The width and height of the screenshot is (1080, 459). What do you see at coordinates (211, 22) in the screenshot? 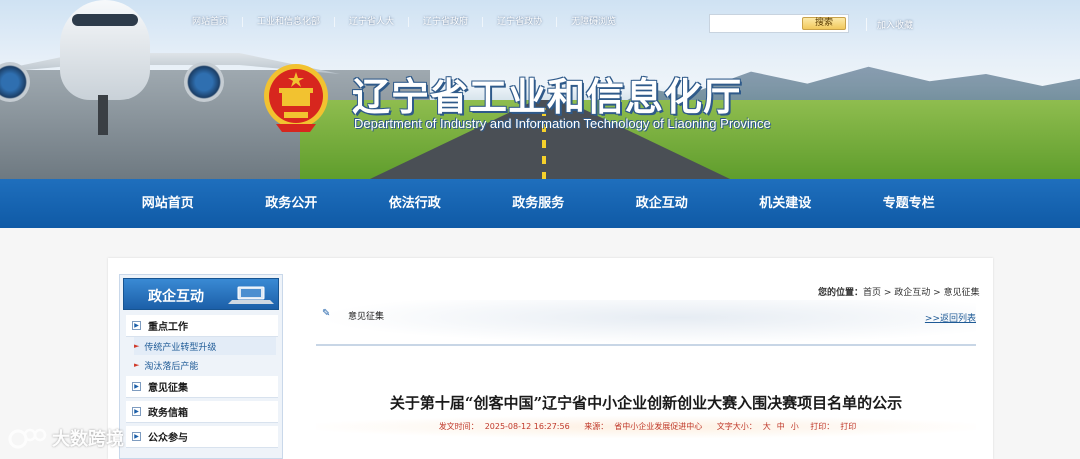
I see `top-link-home: 网站首页` at bounding box center [211, 22].